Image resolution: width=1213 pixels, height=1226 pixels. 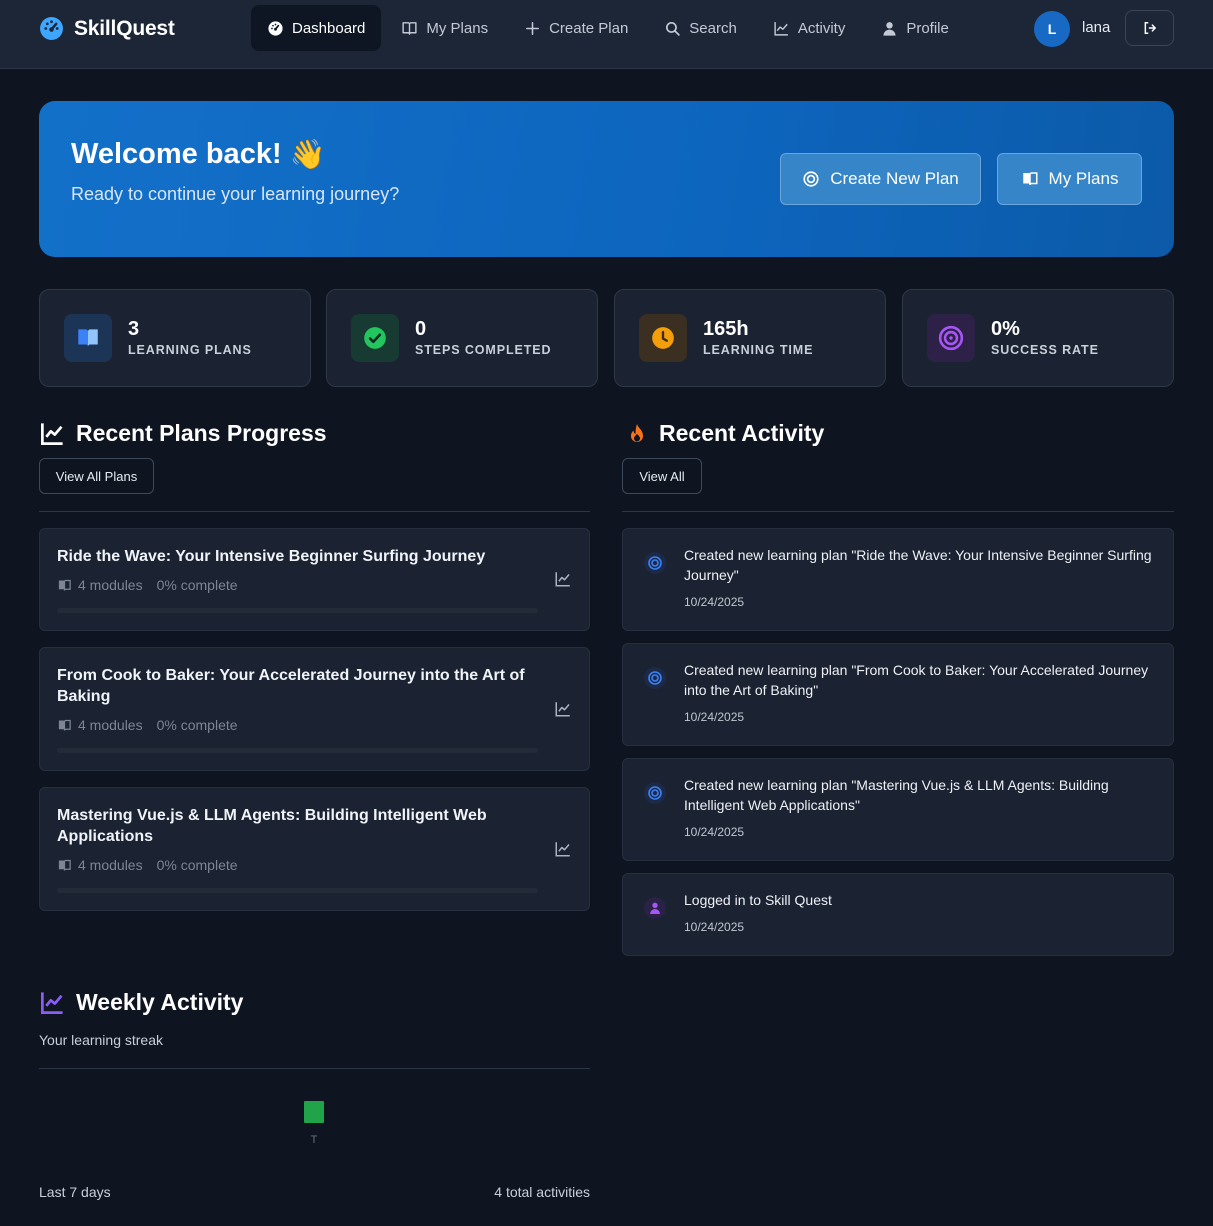 I want to click on welcome-subtitle: Ready to continue your learning journey?, so click(x=235, y=194).